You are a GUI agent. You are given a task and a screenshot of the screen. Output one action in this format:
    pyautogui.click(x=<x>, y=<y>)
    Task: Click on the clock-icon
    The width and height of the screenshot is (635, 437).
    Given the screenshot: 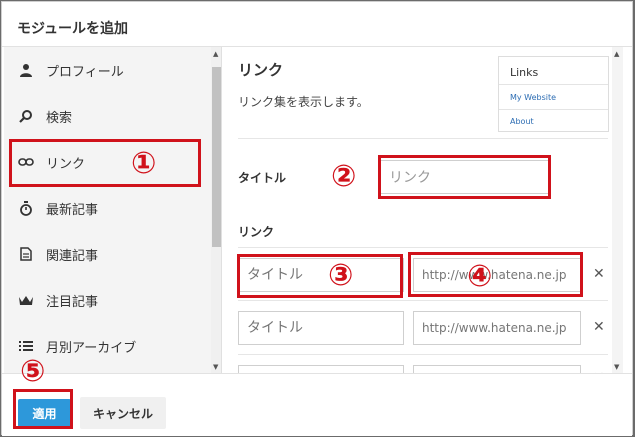 What is the action you would take?
    pyautogui.click(x=26, y=208)
    